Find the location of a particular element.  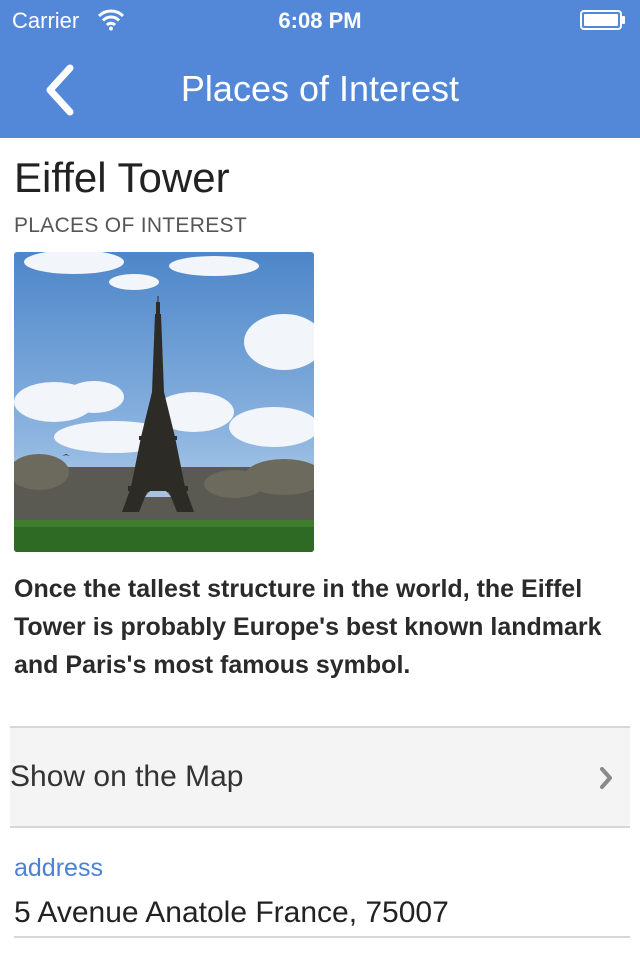

header: Carrier 6:08 PM Places of Interest is located at coordinates (320, 69).